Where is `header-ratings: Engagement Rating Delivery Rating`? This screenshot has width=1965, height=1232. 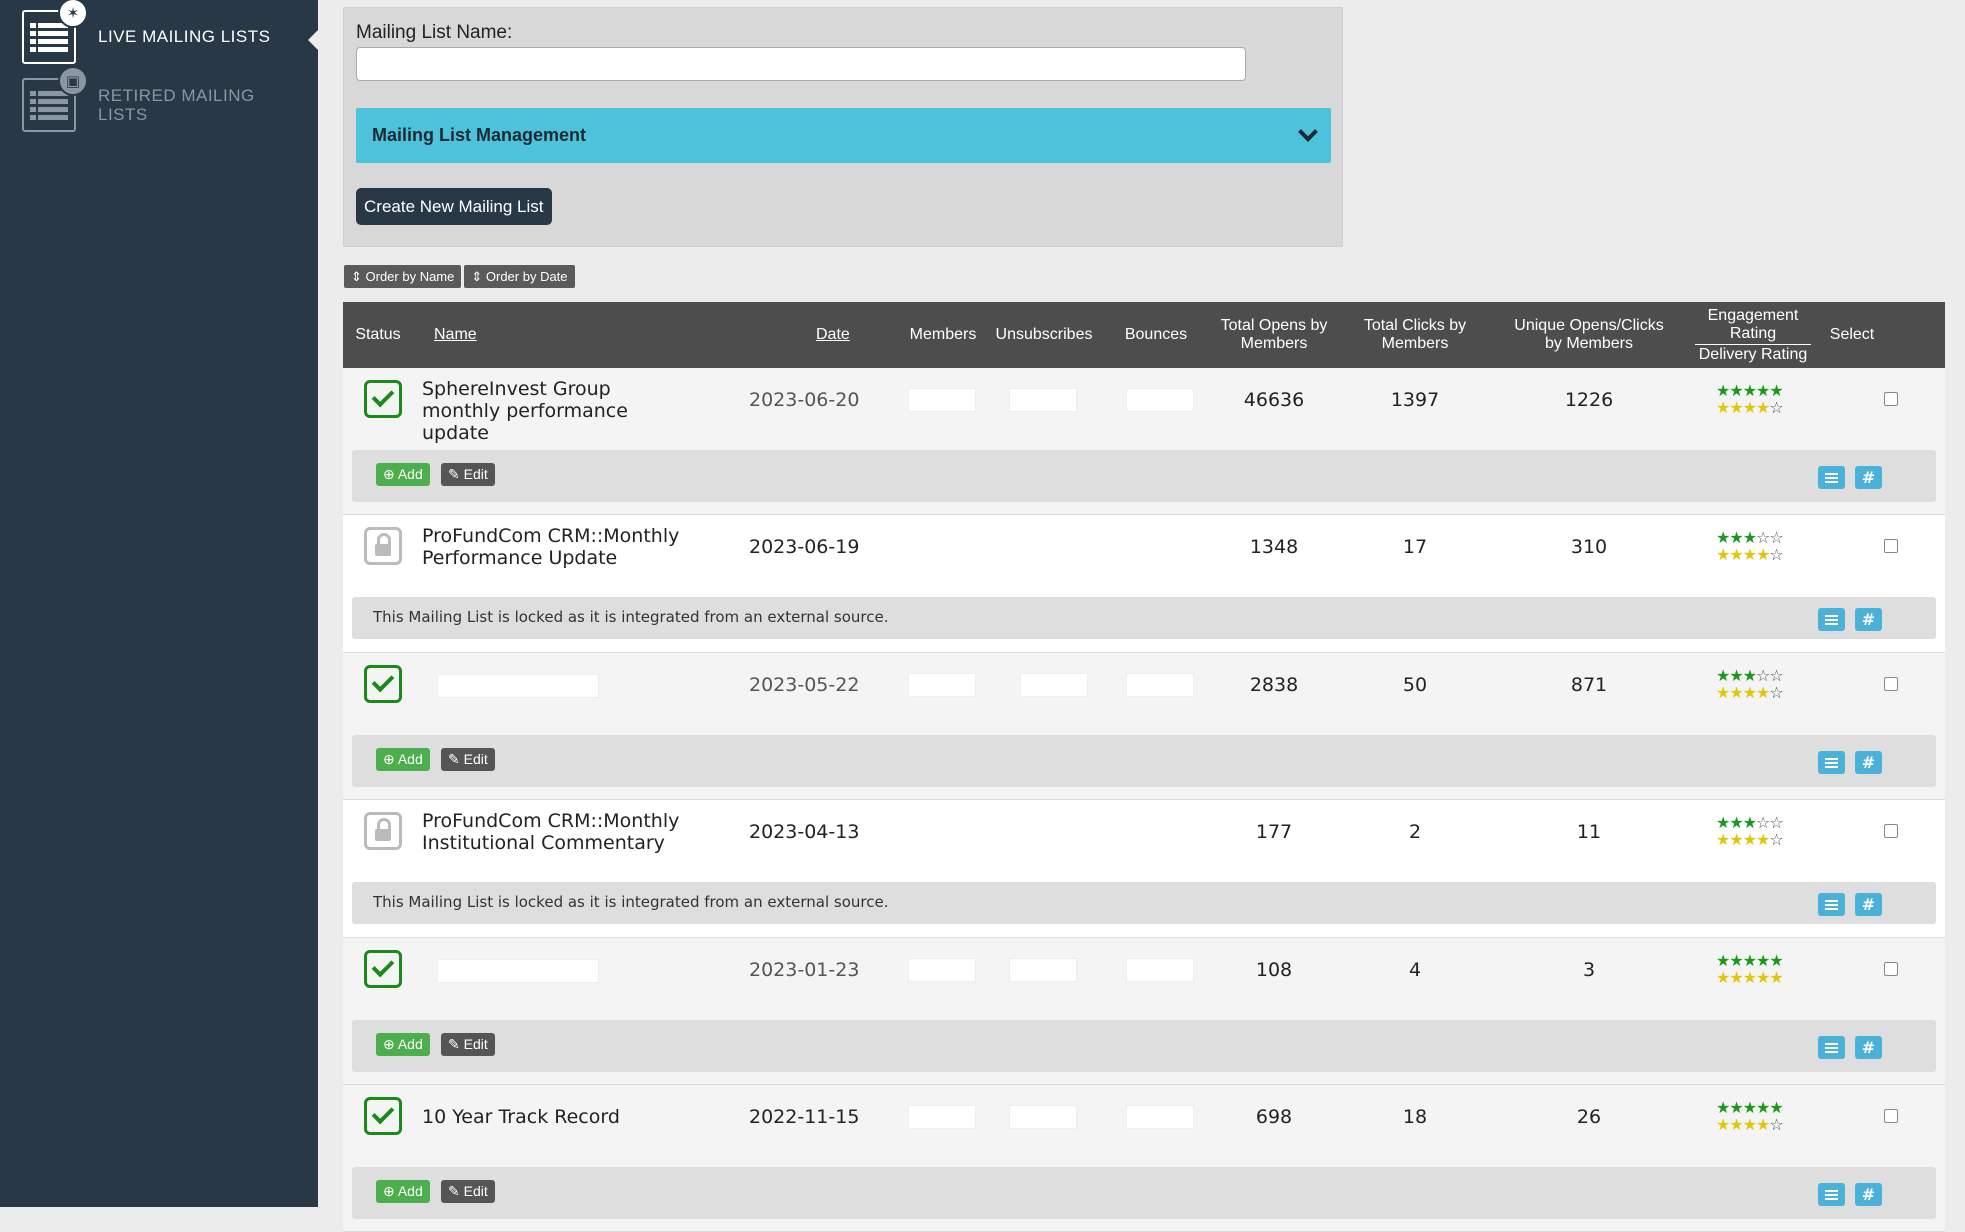
header-ratings: Engagement Rating Delivery Rating is located at coordinates (1753, 335).